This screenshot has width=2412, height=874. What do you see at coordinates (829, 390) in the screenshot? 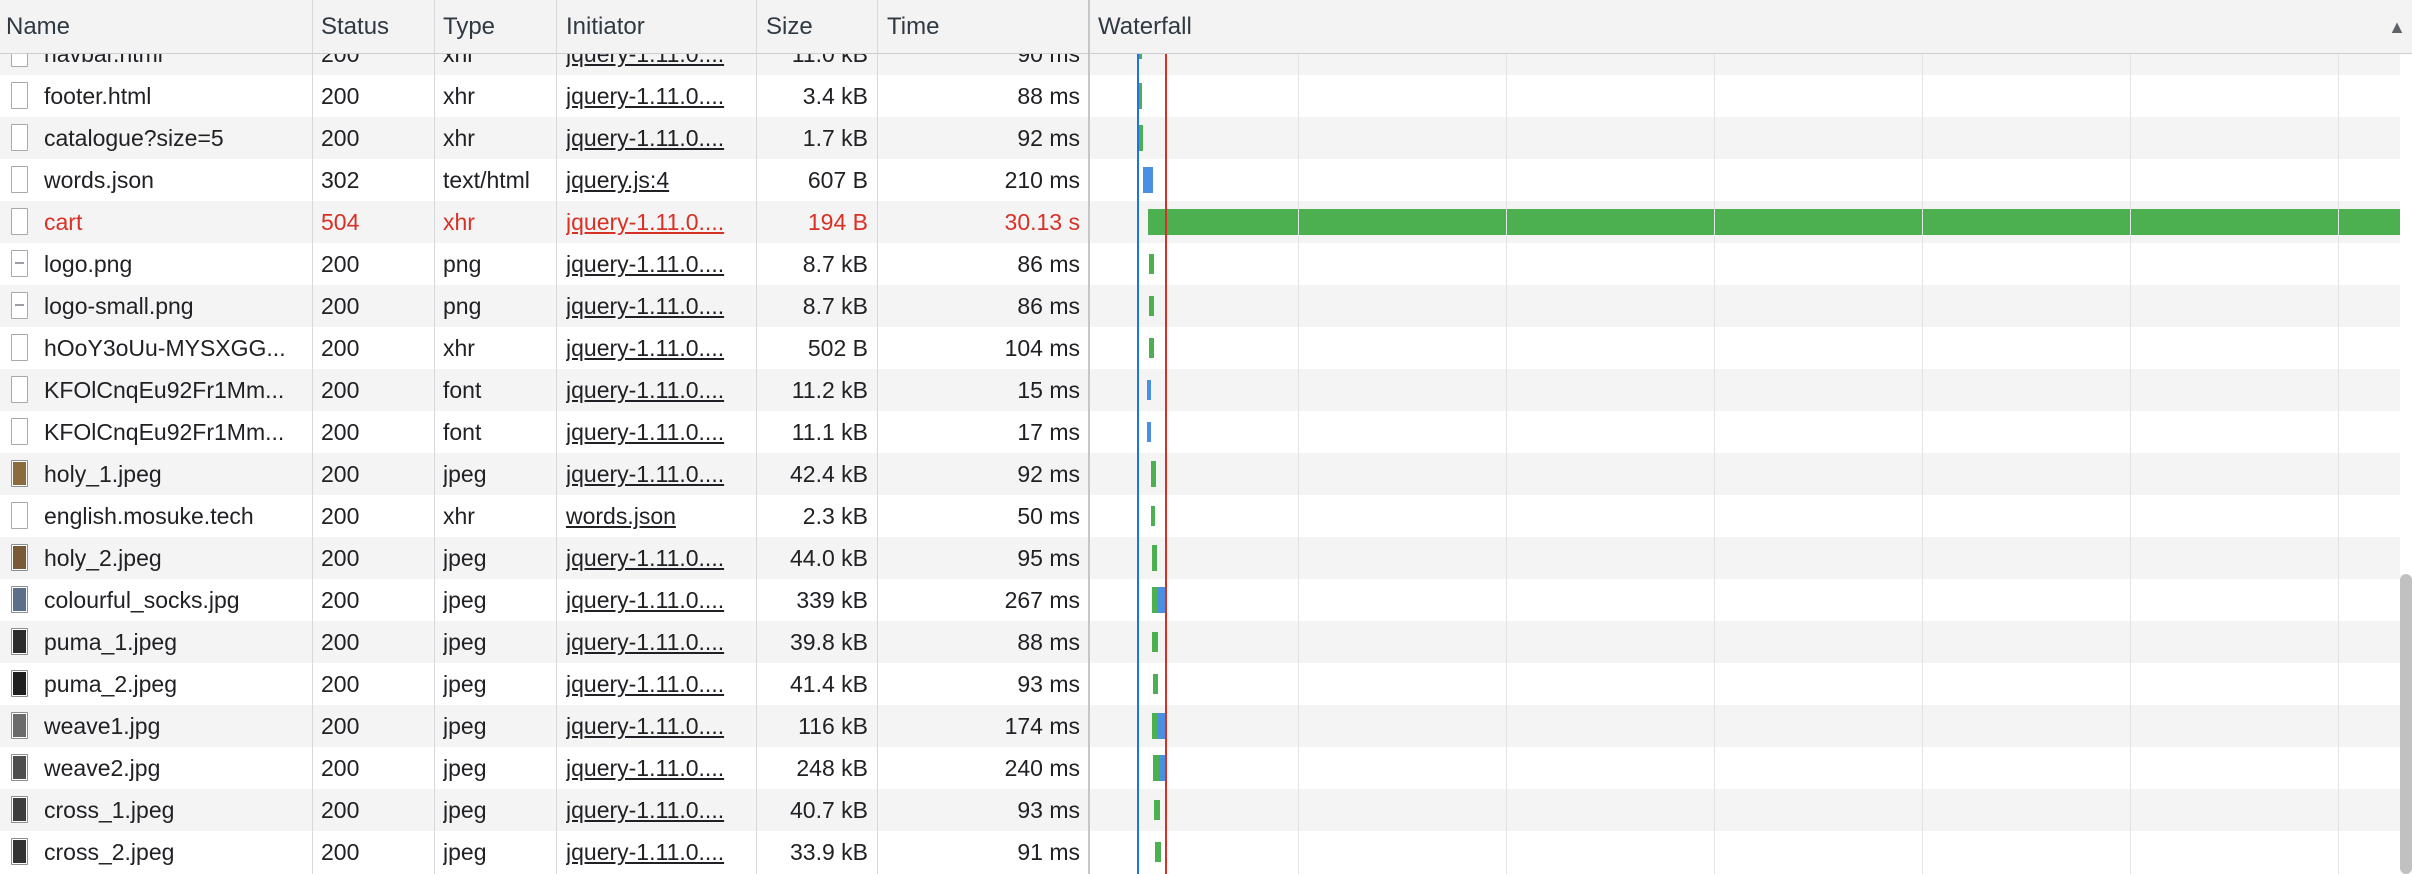
I see `request-size: 11.2 kB` at bounding box center [829, 390].